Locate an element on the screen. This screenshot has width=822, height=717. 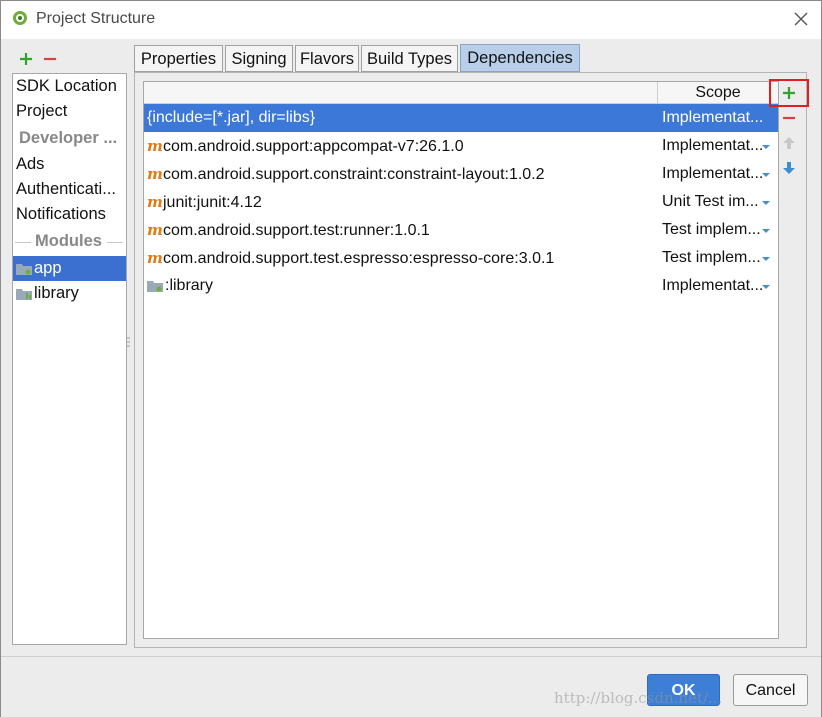
sidebar-item-sdk-location: SDK Location is located at coordinates (69, 86).